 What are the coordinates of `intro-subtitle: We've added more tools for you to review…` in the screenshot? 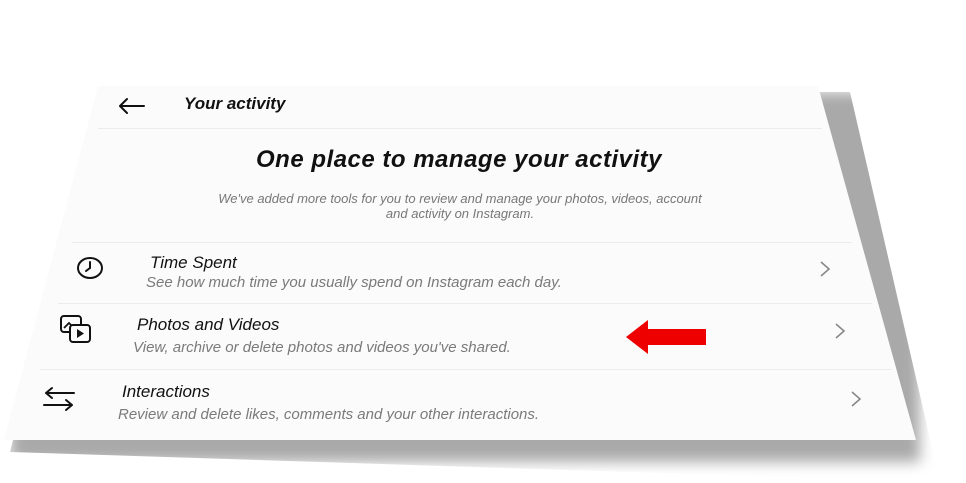 It's located at (460, 206).